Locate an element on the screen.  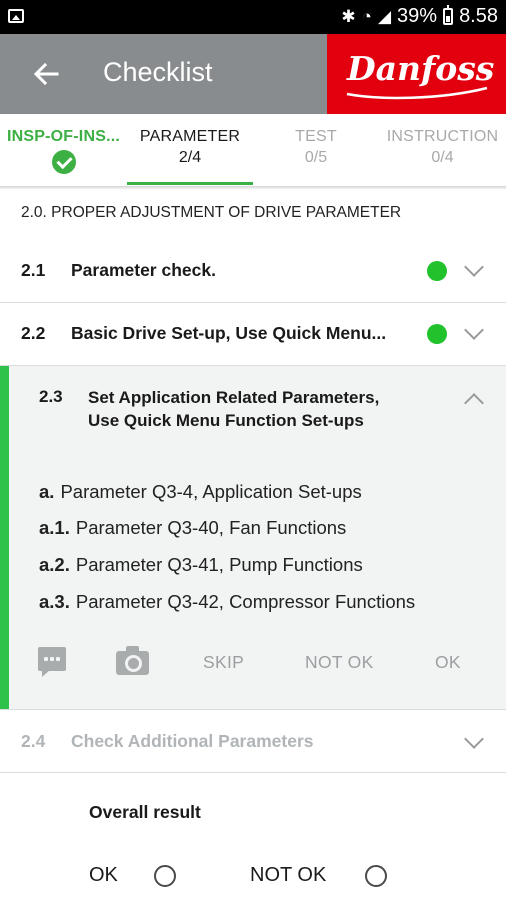
tab-count: 0/5 is located at coordinates (316, 157).